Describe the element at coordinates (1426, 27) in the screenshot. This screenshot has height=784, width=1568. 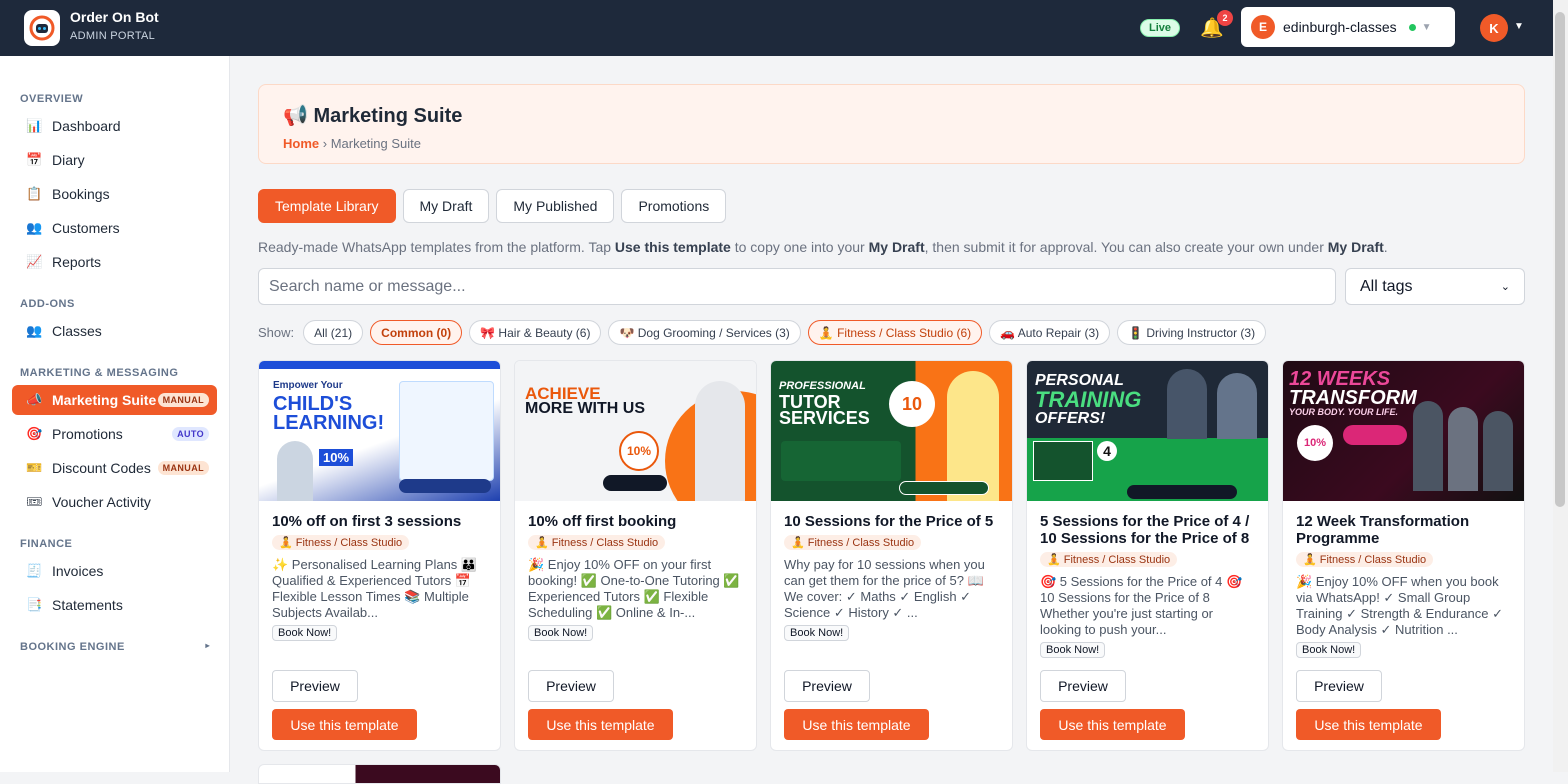
I see `chevron-down-icon: ▼` at that location.